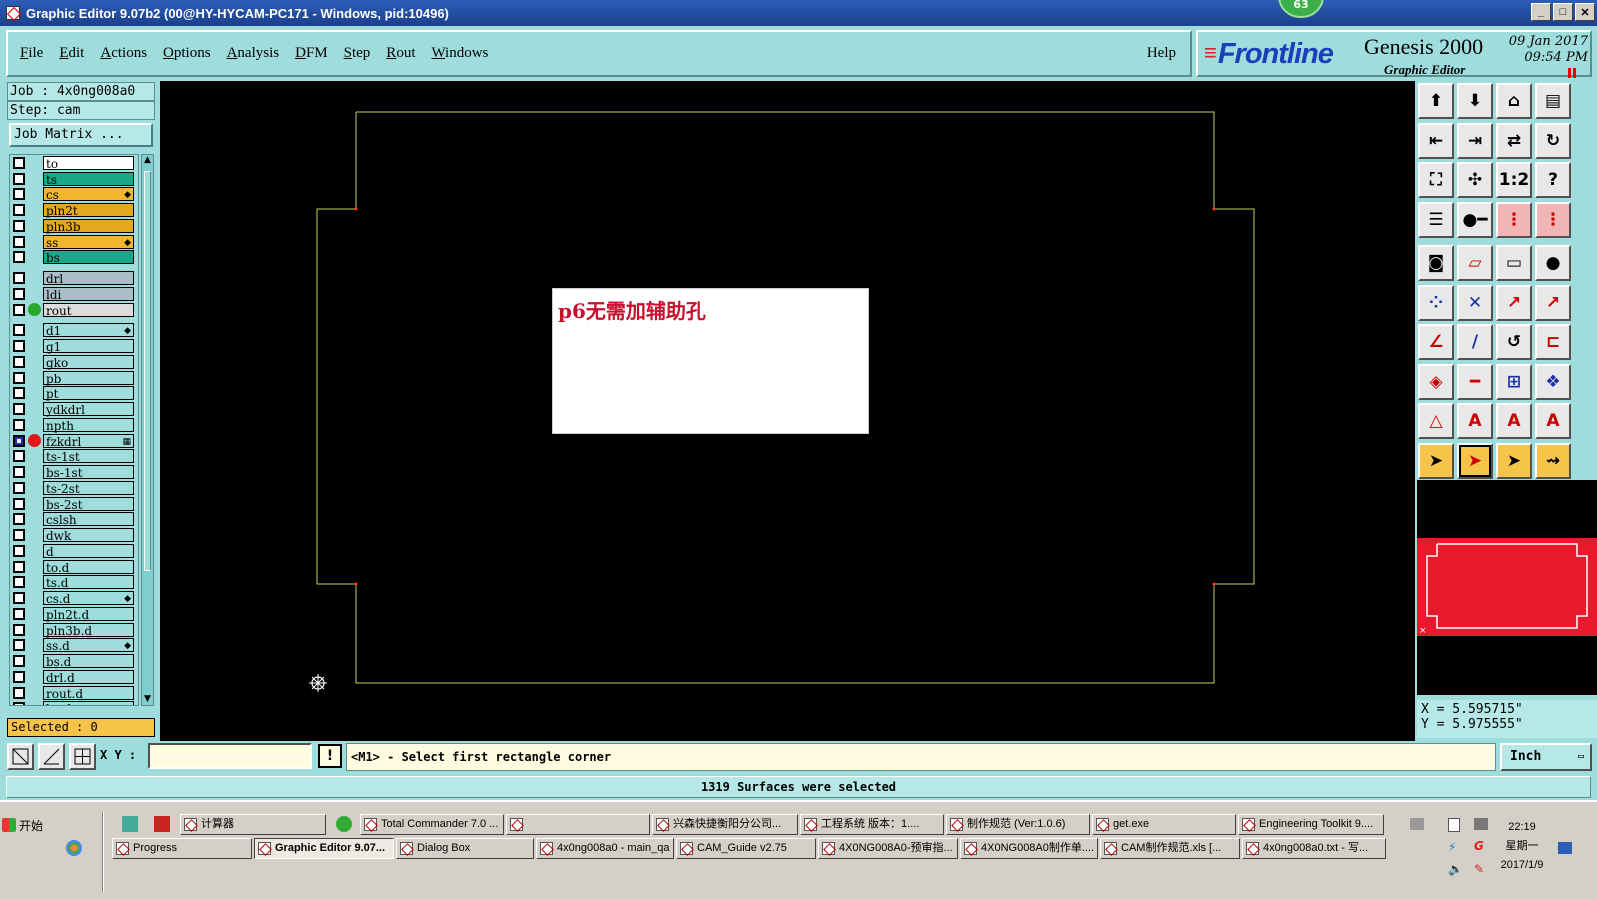 This screenshot has width=1597, height=899. Describe the element at coordinates (88, 425) in the screenshot. I see `layer-name: npth` at that location.